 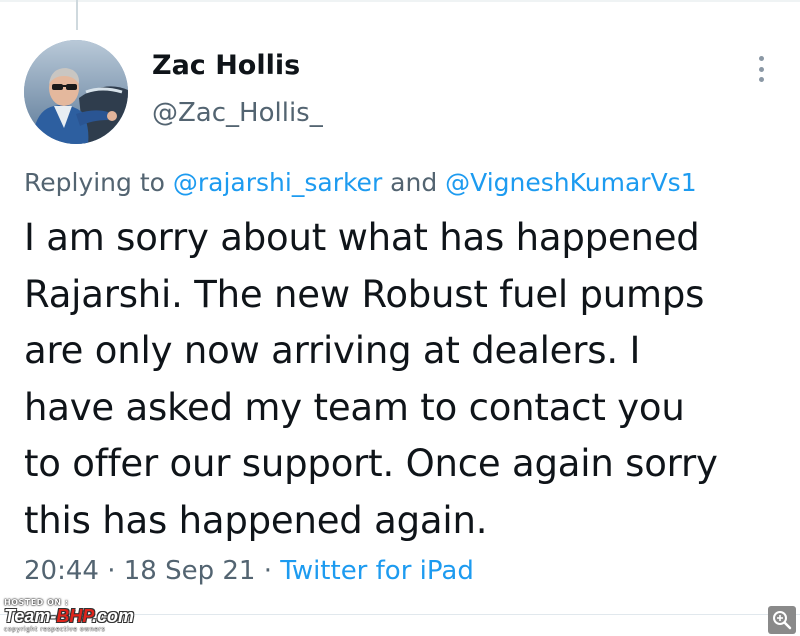 I want to click on watermark-brand: Team-BHP.com, so click(x=69, y=616).